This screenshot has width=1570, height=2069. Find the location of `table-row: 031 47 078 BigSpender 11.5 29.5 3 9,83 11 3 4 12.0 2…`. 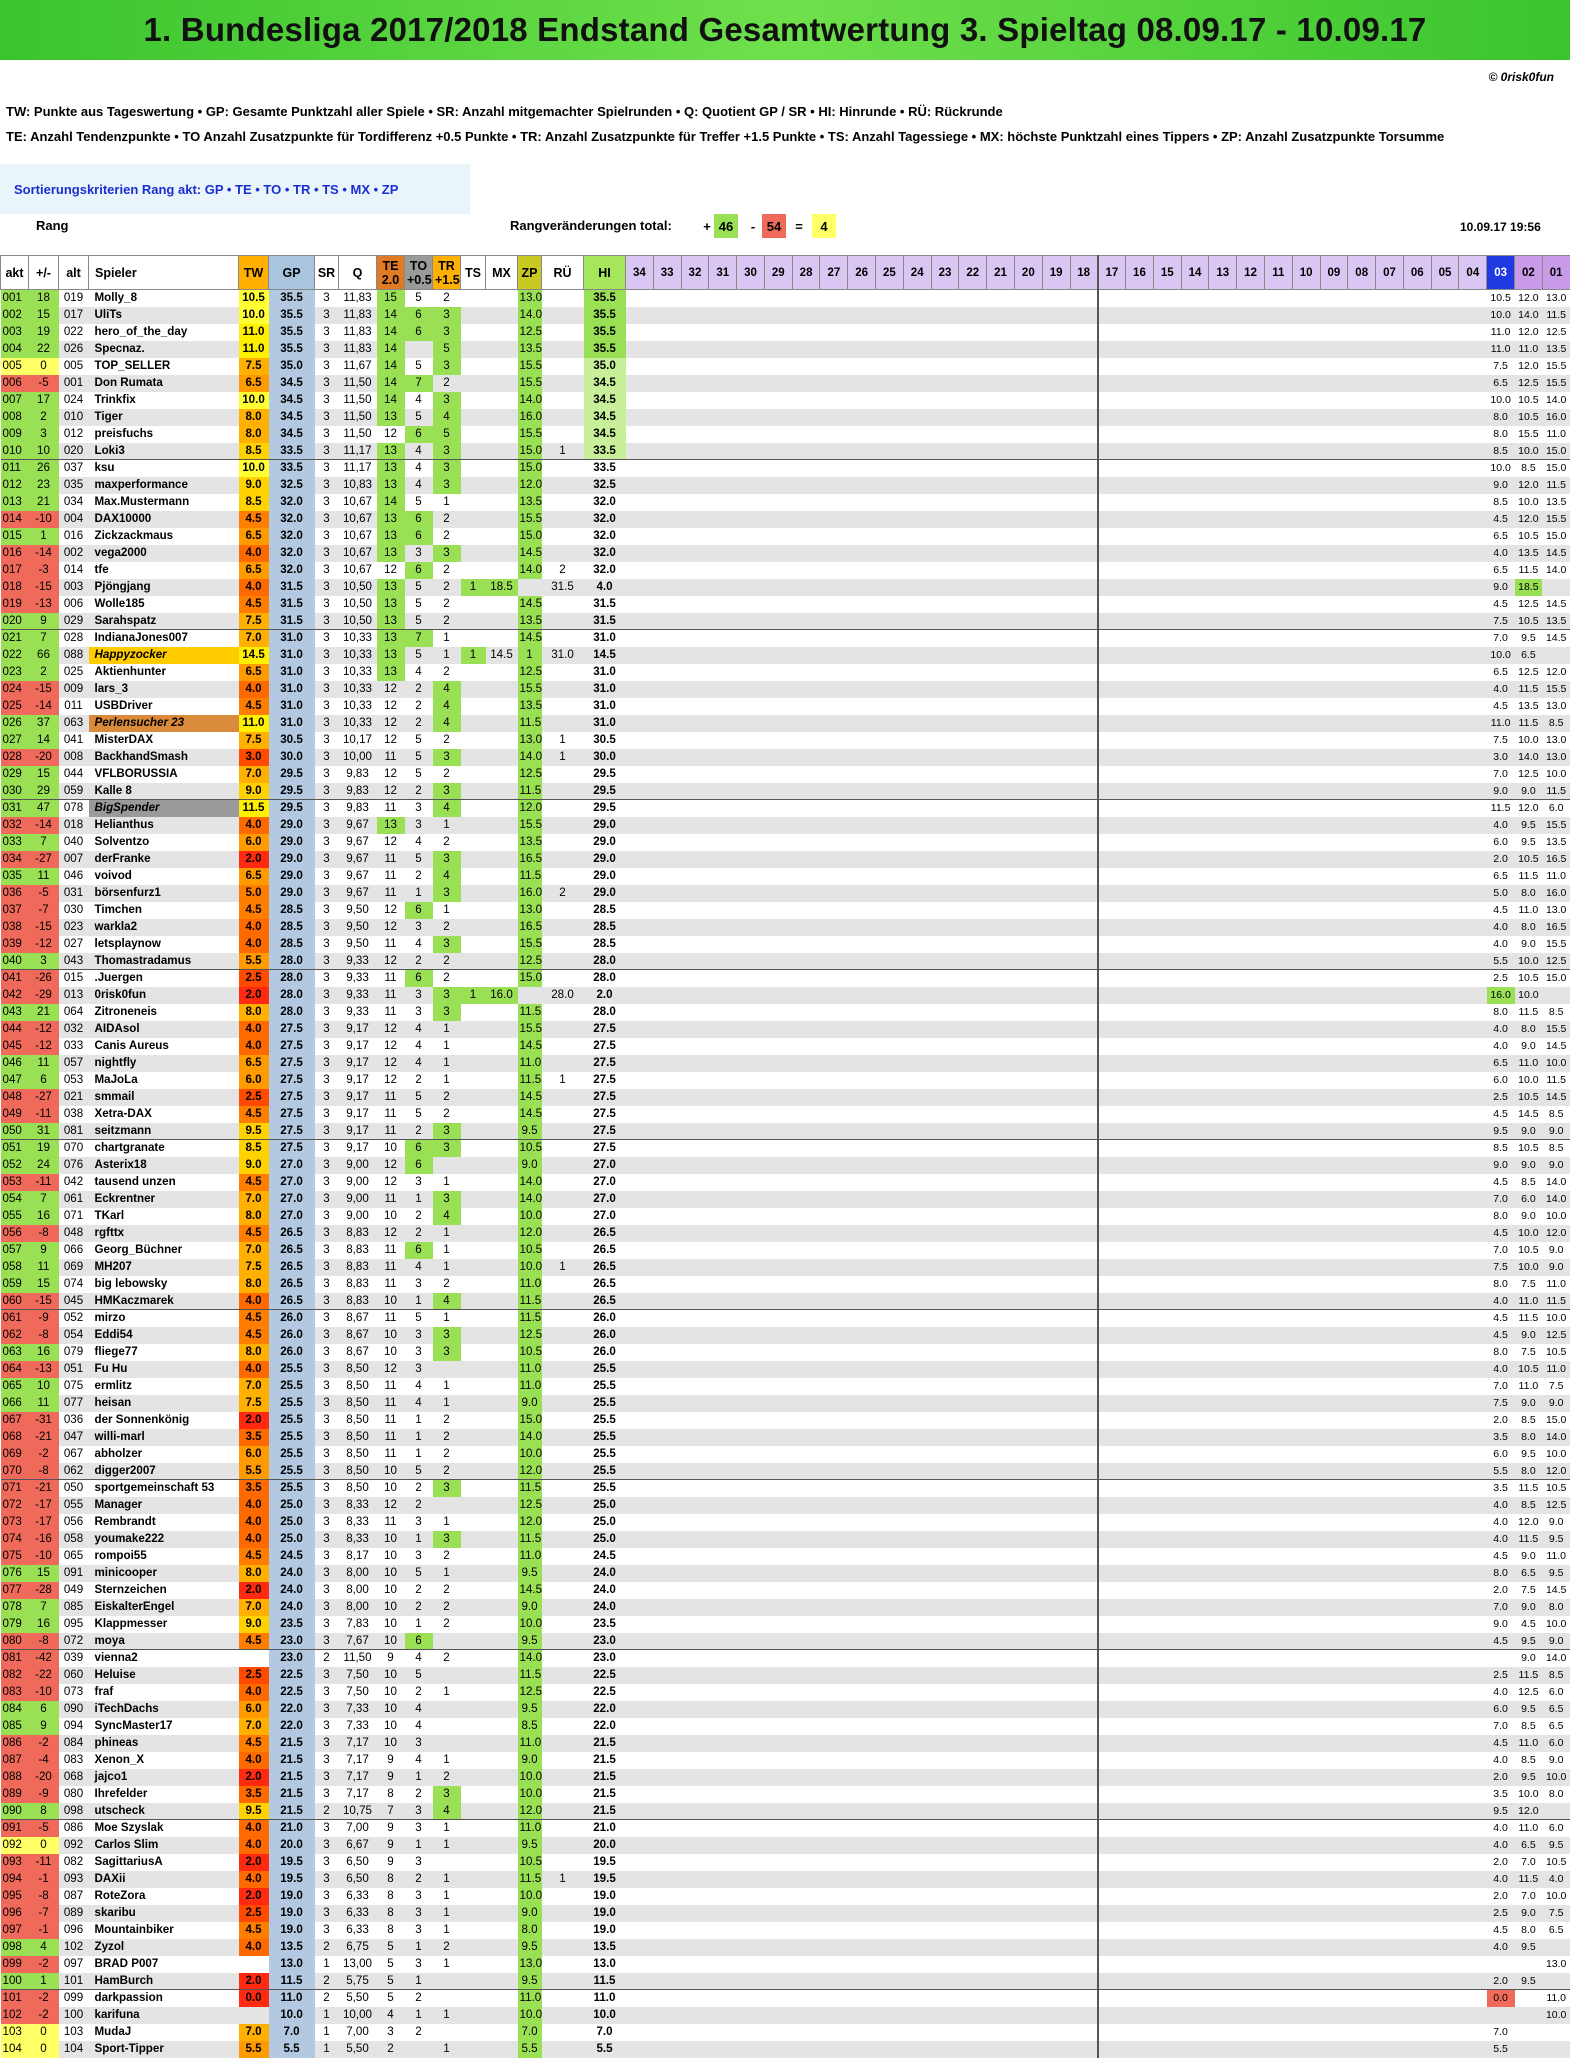

table-row: 031 47 078 BigSpender 11.5 29.5 3 9,83 11 3 4 12.0 2… is located at coordinates (785, 808).